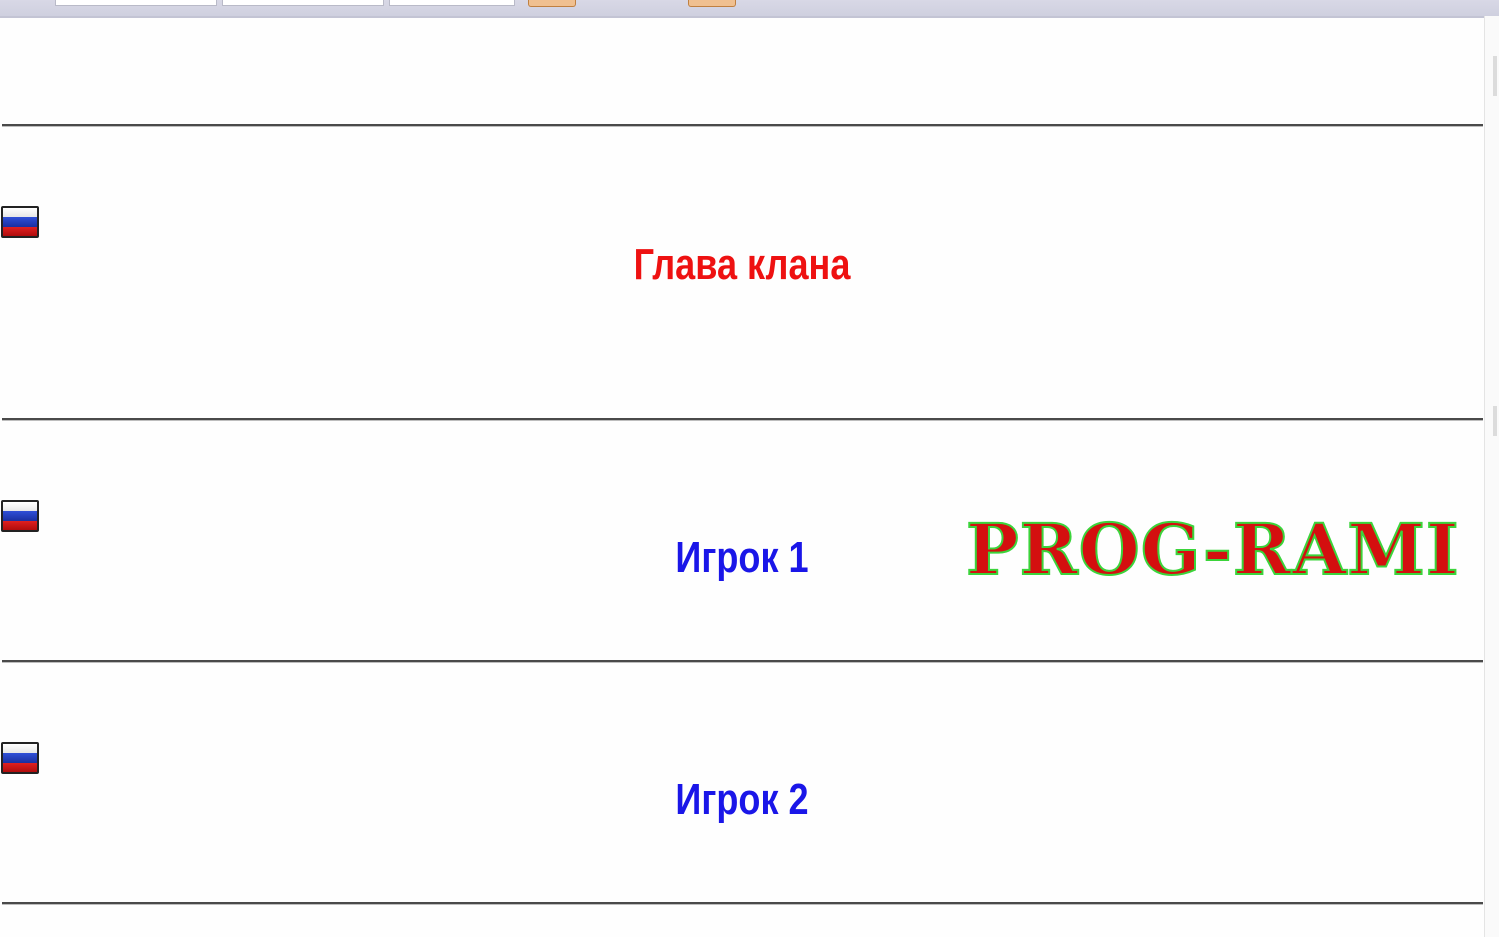 The height and width of the screenshot is (937, 1499). What do you see at coordinates (1491, 476) in the screenshot?
I see `vertical-scrollbar` at bounding box center [1491, 476].